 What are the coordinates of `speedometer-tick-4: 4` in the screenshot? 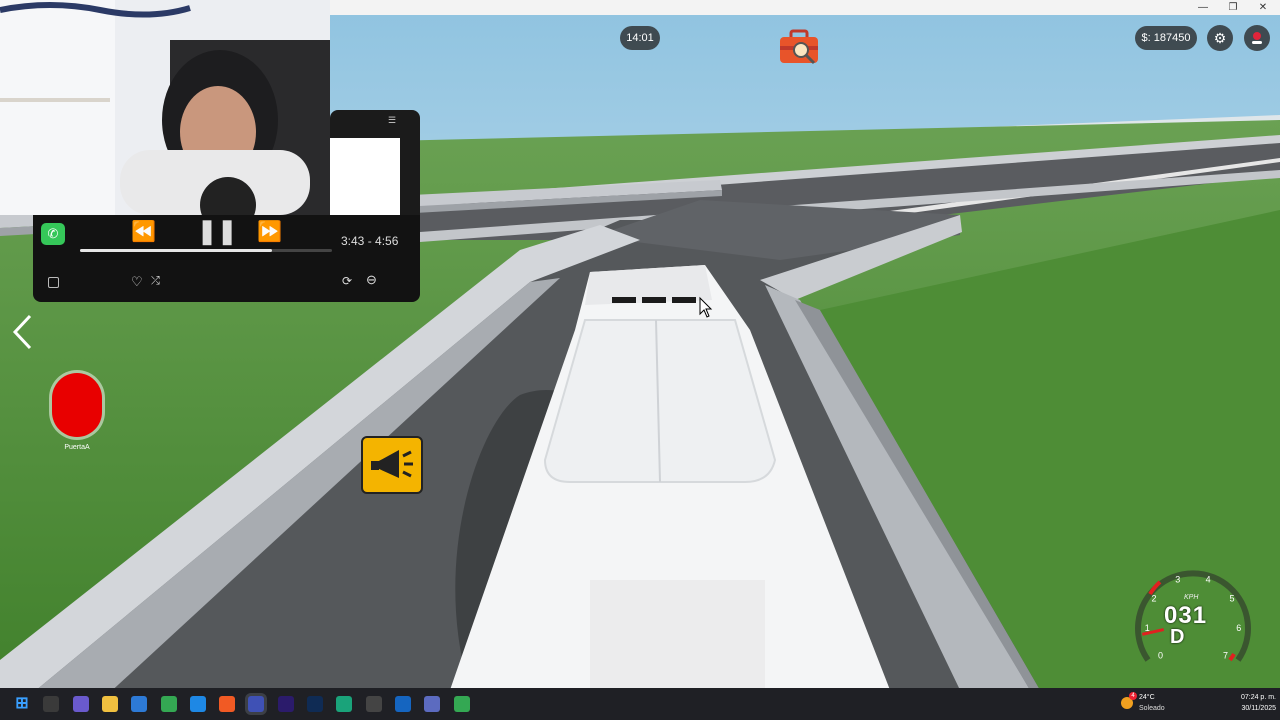 It's located at (1208, 580).